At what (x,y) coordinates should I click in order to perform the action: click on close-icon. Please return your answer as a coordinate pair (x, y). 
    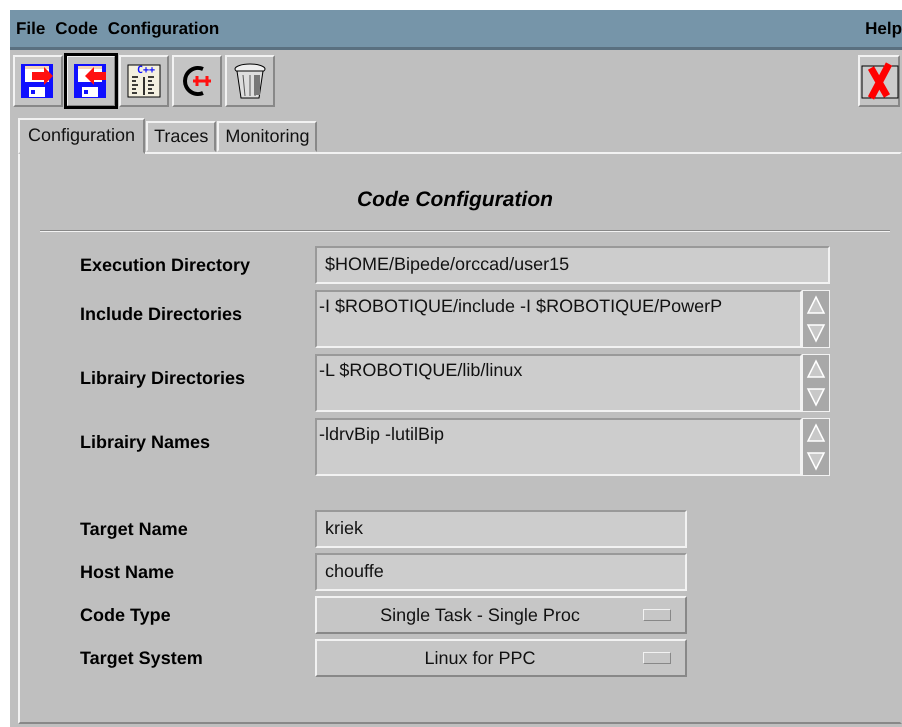
    Looking at the image, I should click on (879, 81).